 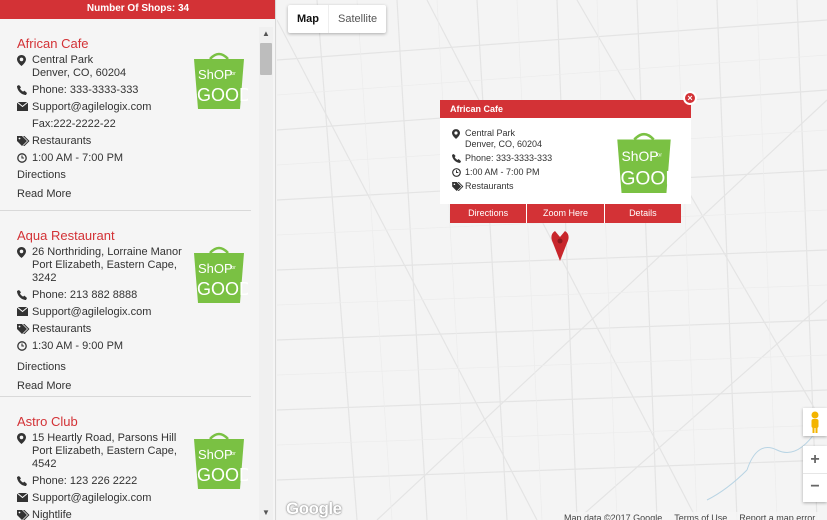 What do you see at coordinates (134, 346) in the screenshot?
I see `store-hours: 1:30 AM - 9:00 PM` at bounding box center [134, 346].